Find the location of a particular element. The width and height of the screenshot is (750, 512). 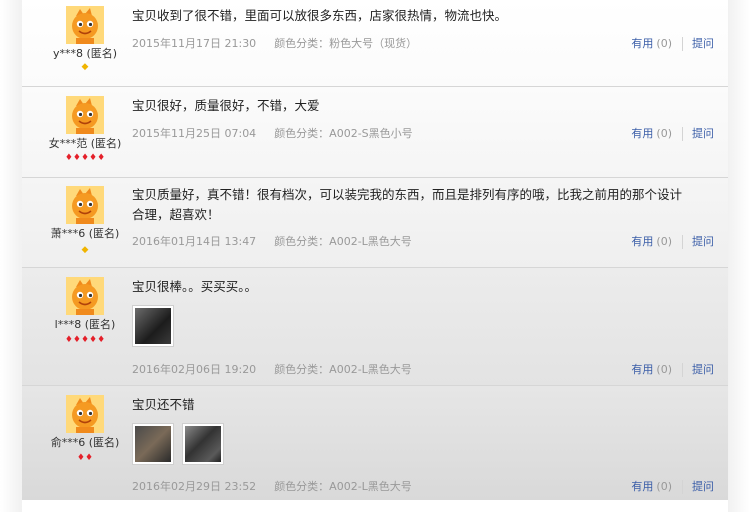

reviewer-name: l***8 (匿名) is located at coordinates (85, 324).